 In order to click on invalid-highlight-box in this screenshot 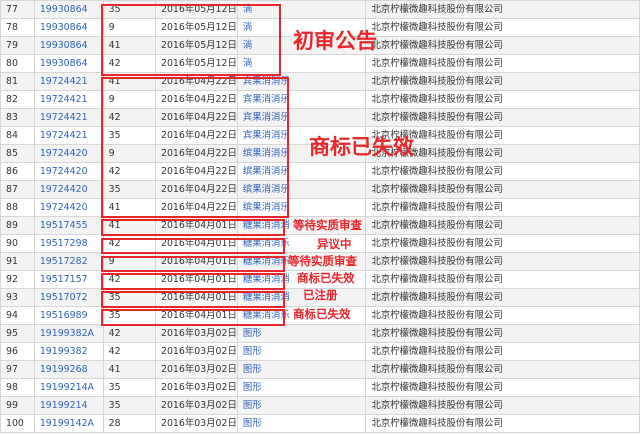, I will do `click(195, 147)`.